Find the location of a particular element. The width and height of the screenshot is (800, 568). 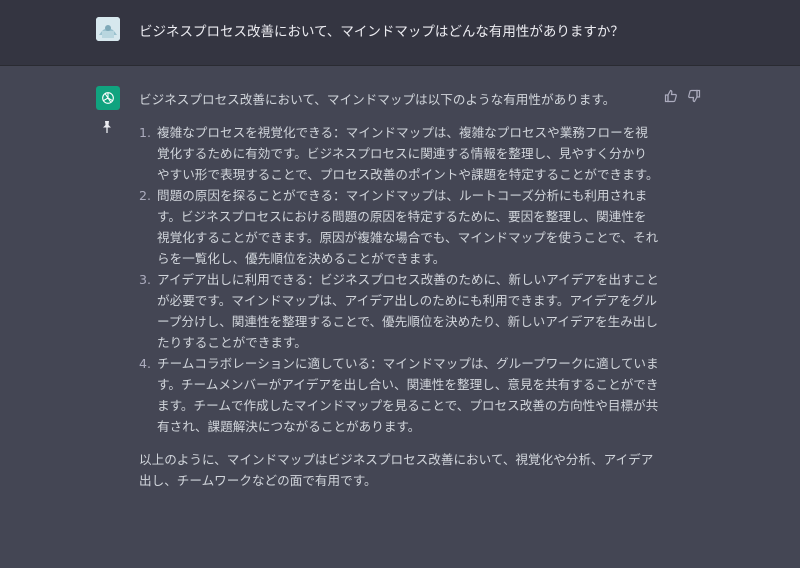

user-question: ビジネスプロセス改善において、マインドマップはどんな有用性がありますか？ is located at coordinates (381, 32).